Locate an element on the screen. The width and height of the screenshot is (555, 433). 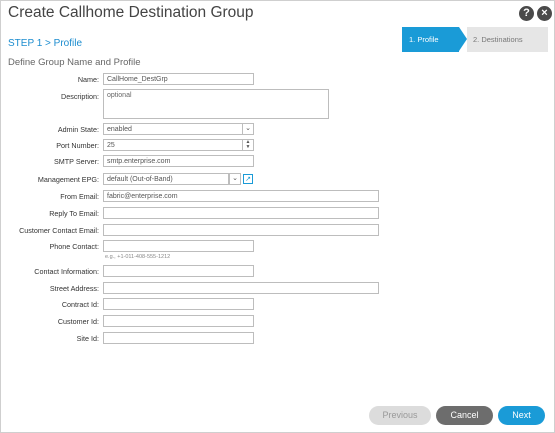
description-label: Description: is located at coordinates (80, 96).